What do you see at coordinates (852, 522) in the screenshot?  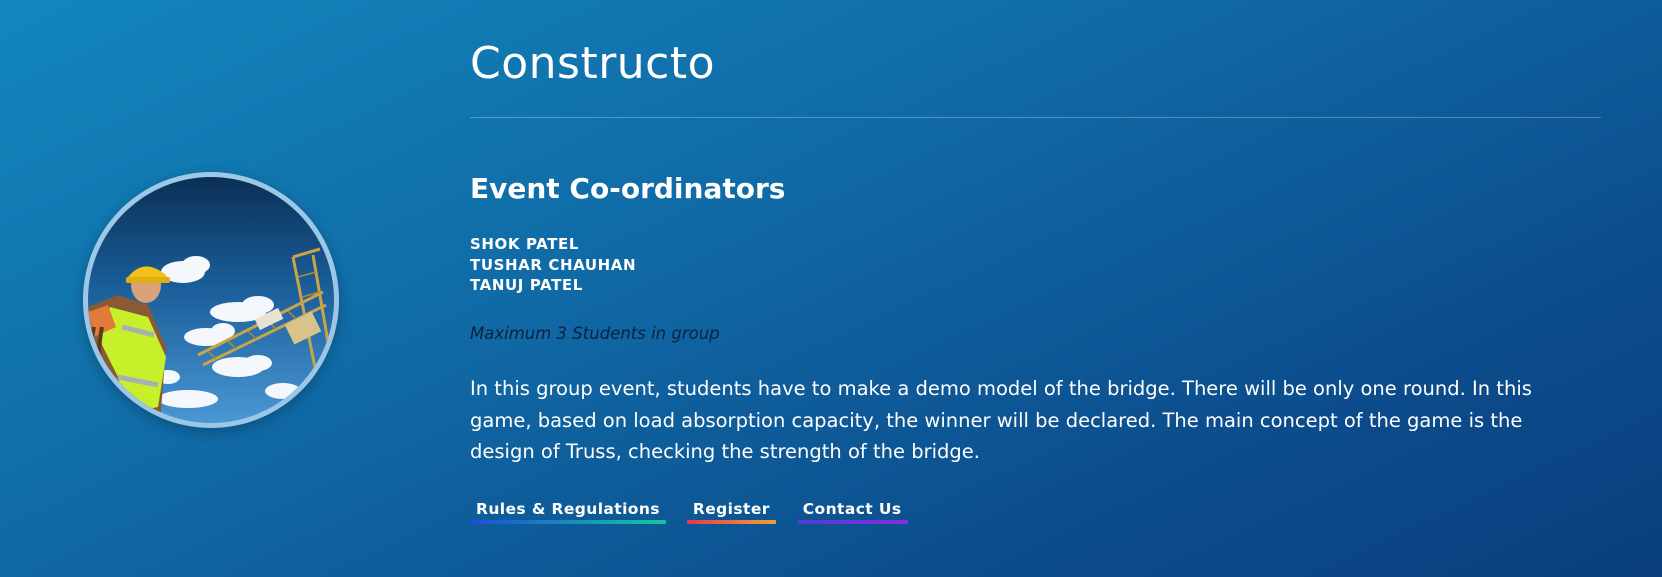 I see `contact-underline` at bounding box center [852, 522].